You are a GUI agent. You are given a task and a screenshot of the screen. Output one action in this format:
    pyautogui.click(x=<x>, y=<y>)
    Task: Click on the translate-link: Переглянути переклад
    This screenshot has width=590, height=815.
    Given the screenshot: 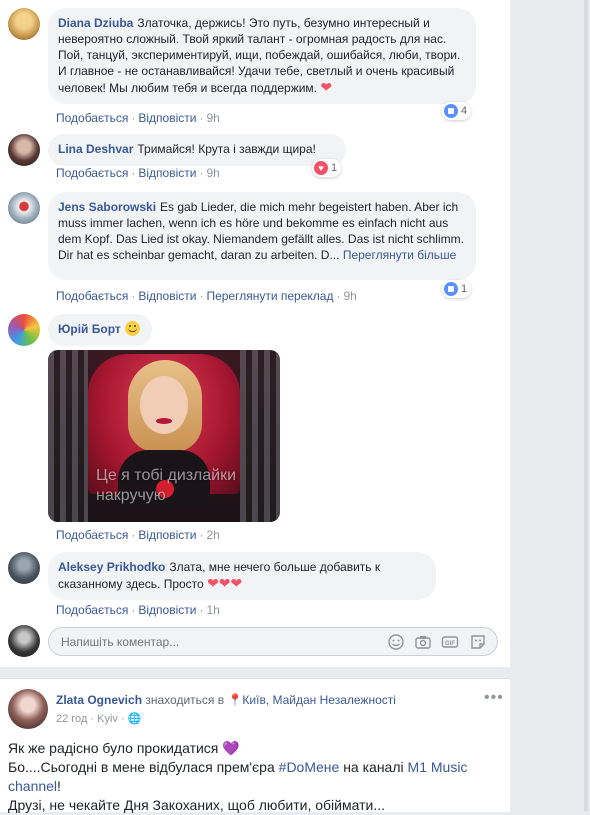 What is the action you would take?
    pyautogui.click(x=269, y=296)
    